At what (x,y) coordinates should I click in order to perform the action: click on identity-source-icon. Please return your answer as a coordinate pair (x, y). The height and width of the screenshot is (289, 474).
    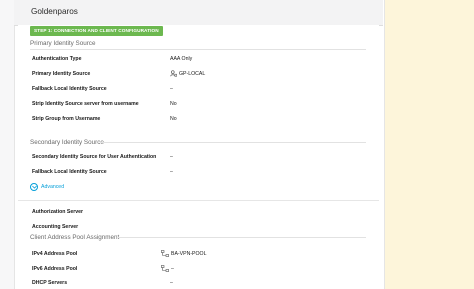
    Looking at the image, I should click on (173, 73).